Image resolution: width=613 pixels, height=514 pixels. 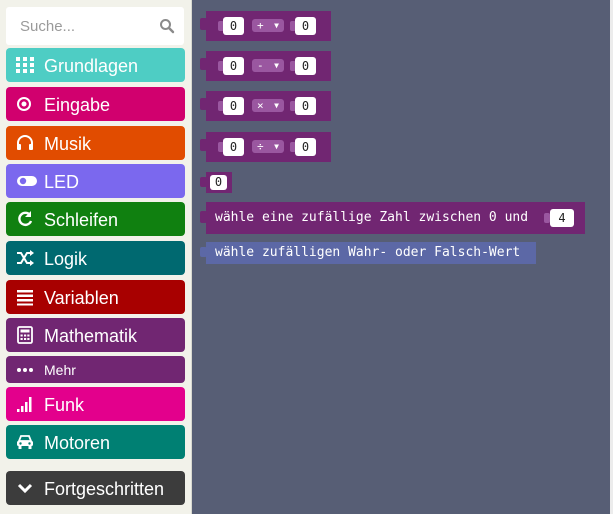 I want to click on category-musik: Musik, so click(x=95, y=143).